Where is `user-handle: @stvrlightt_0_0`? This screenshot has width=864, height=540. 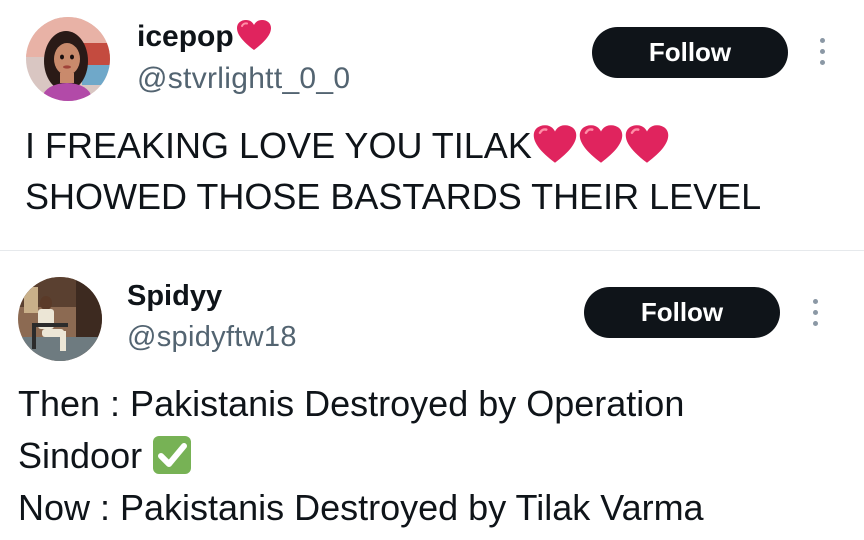 user-handle: @stvrlightt_0_0 is located at coordinates (243, 79).